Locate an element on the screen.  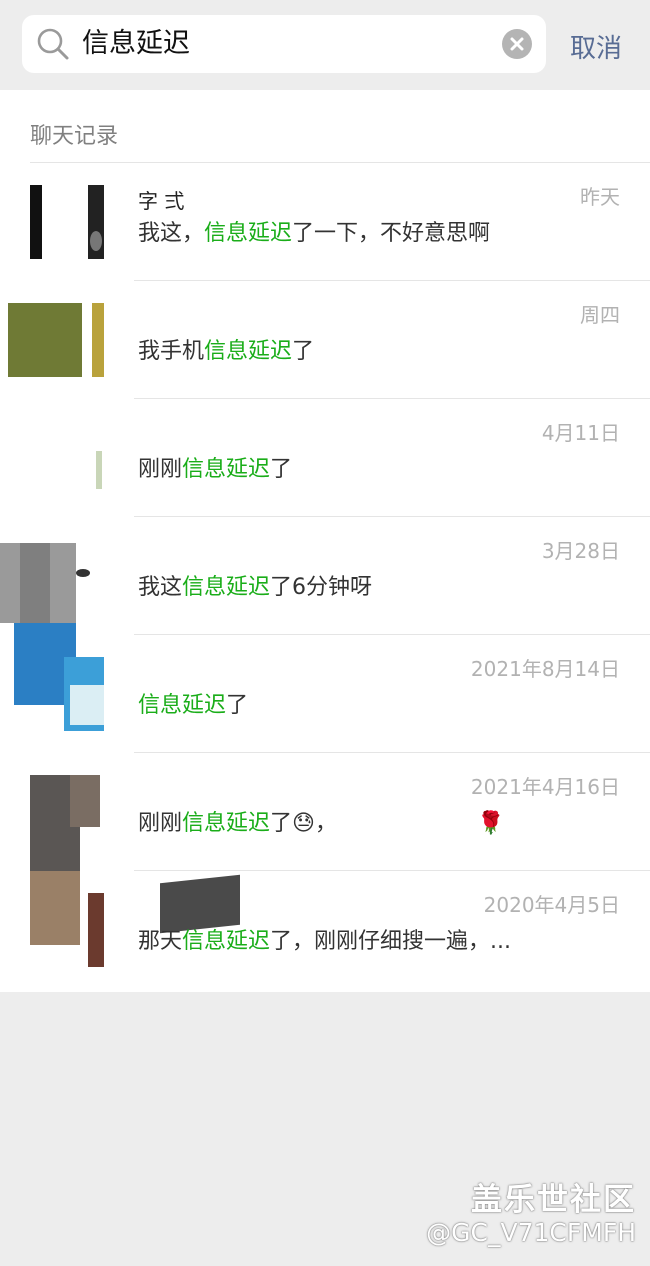
search-box is located at coordinates (284, 44).